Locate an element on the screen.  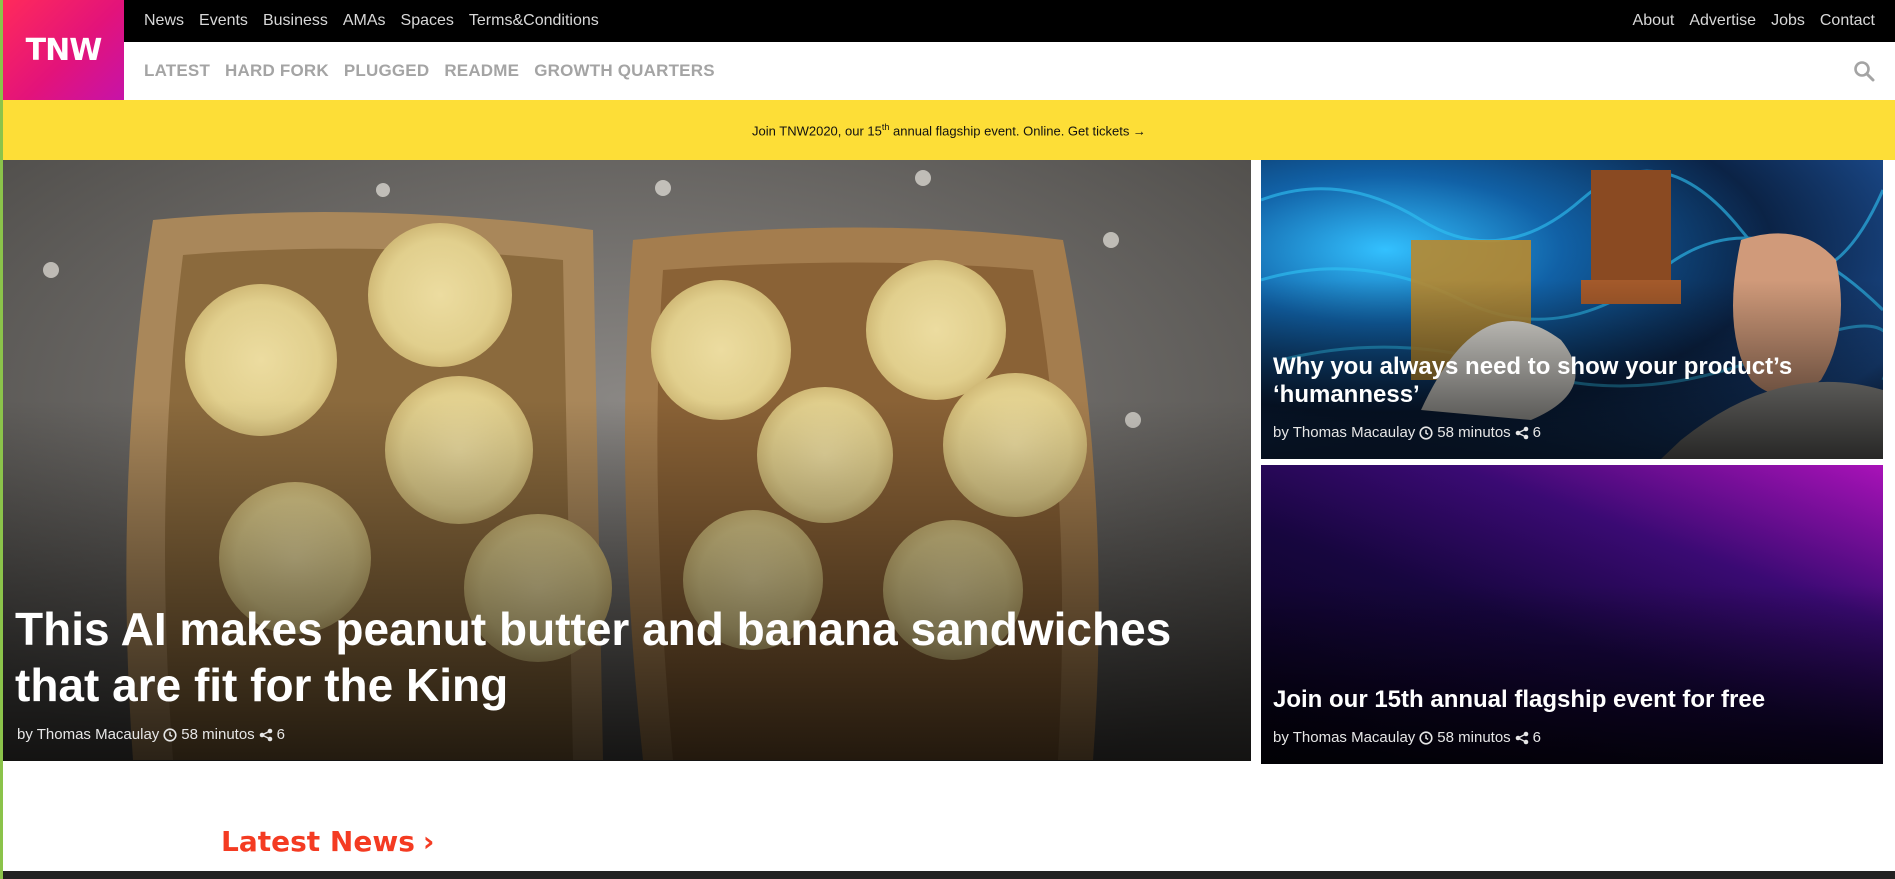
side-article-1-meta: by Thomas Macaulay 58 minutos 6 is located at coordinates (1407, 432).